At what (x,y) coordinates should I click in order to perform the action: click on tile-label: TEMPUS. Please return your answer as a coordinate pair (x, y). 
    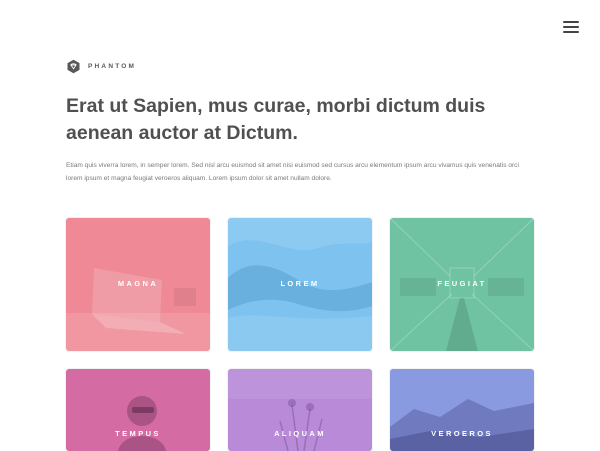
    Looking at the image, I should click on (138, 433).